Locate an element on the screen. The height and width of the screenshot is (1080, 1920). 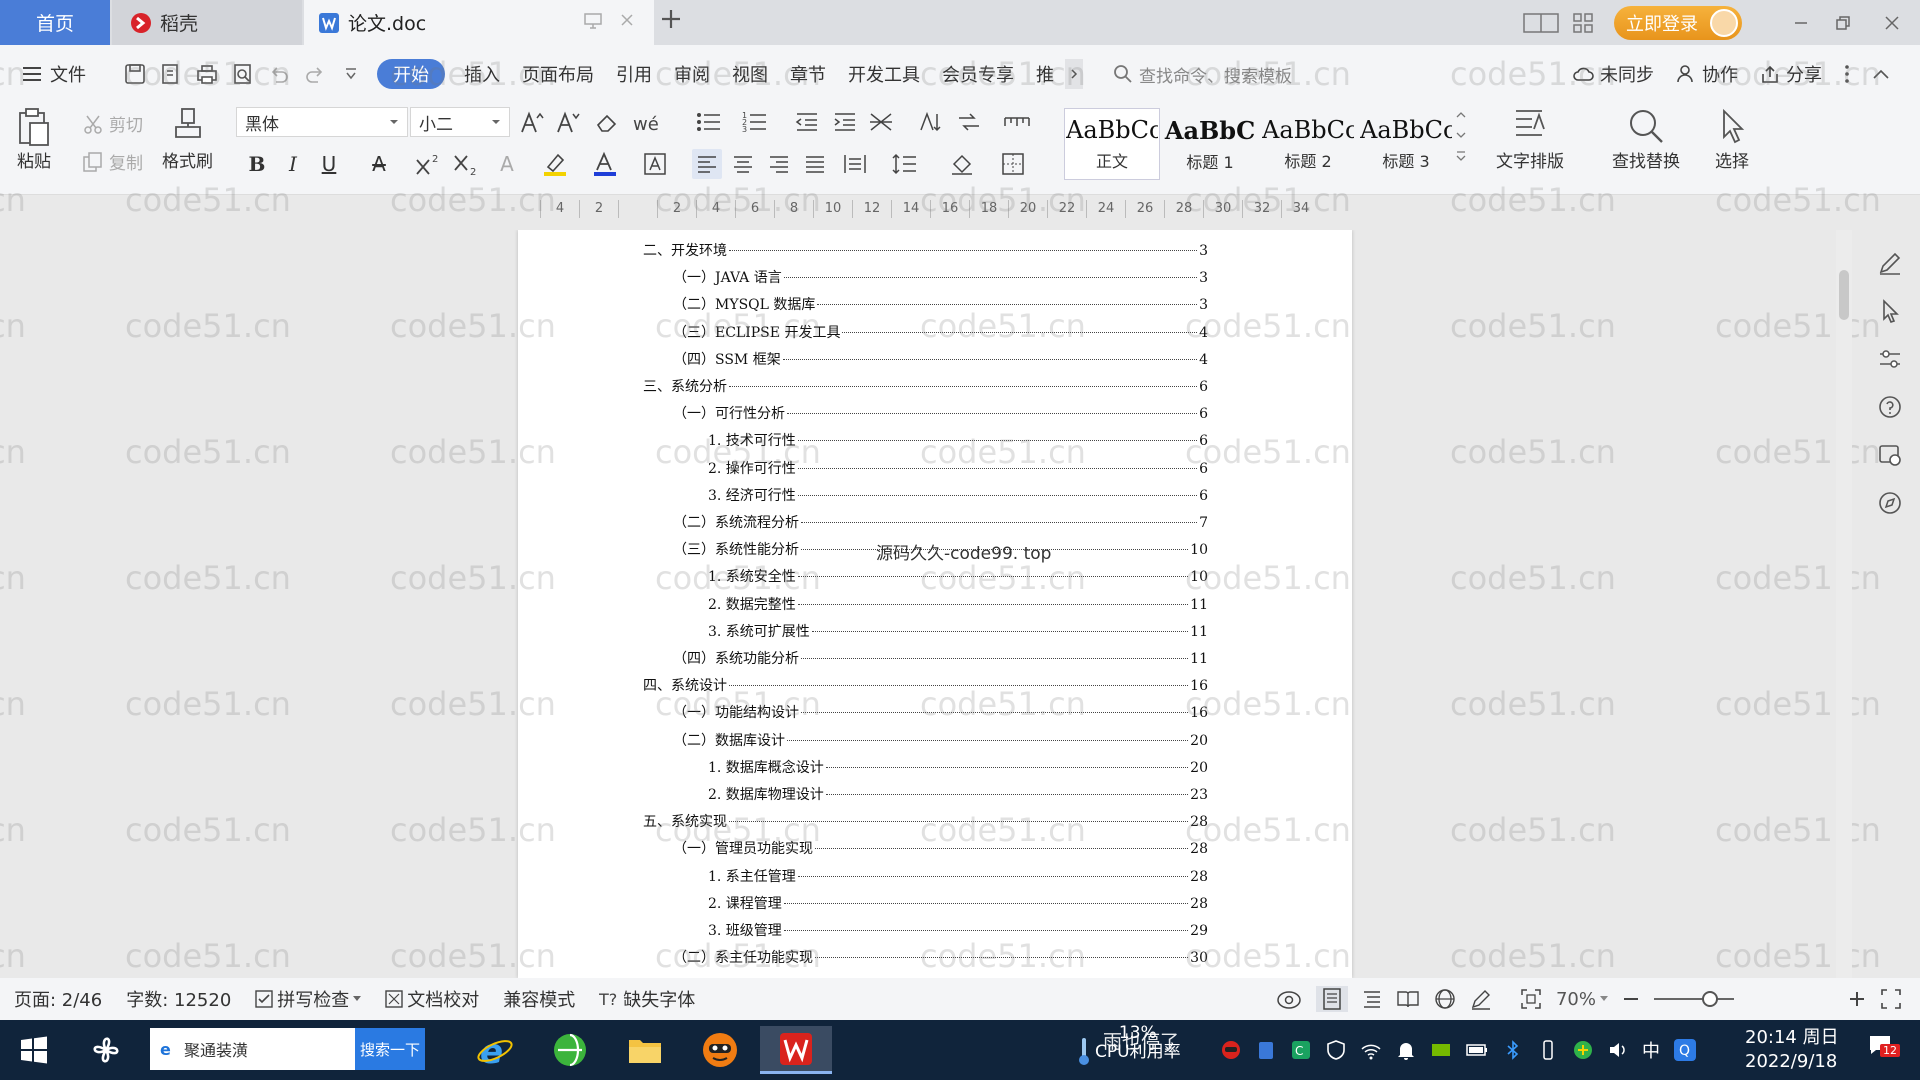
align-left-icon is located at coordinates (707, 164).